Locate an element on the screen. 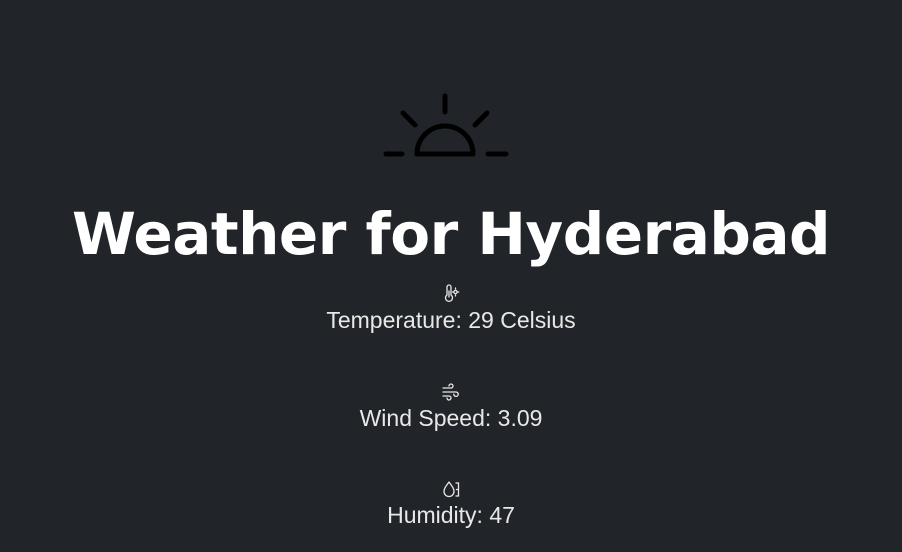  humidity-label: Humidity: 47 is located at coordinates (451, 515).